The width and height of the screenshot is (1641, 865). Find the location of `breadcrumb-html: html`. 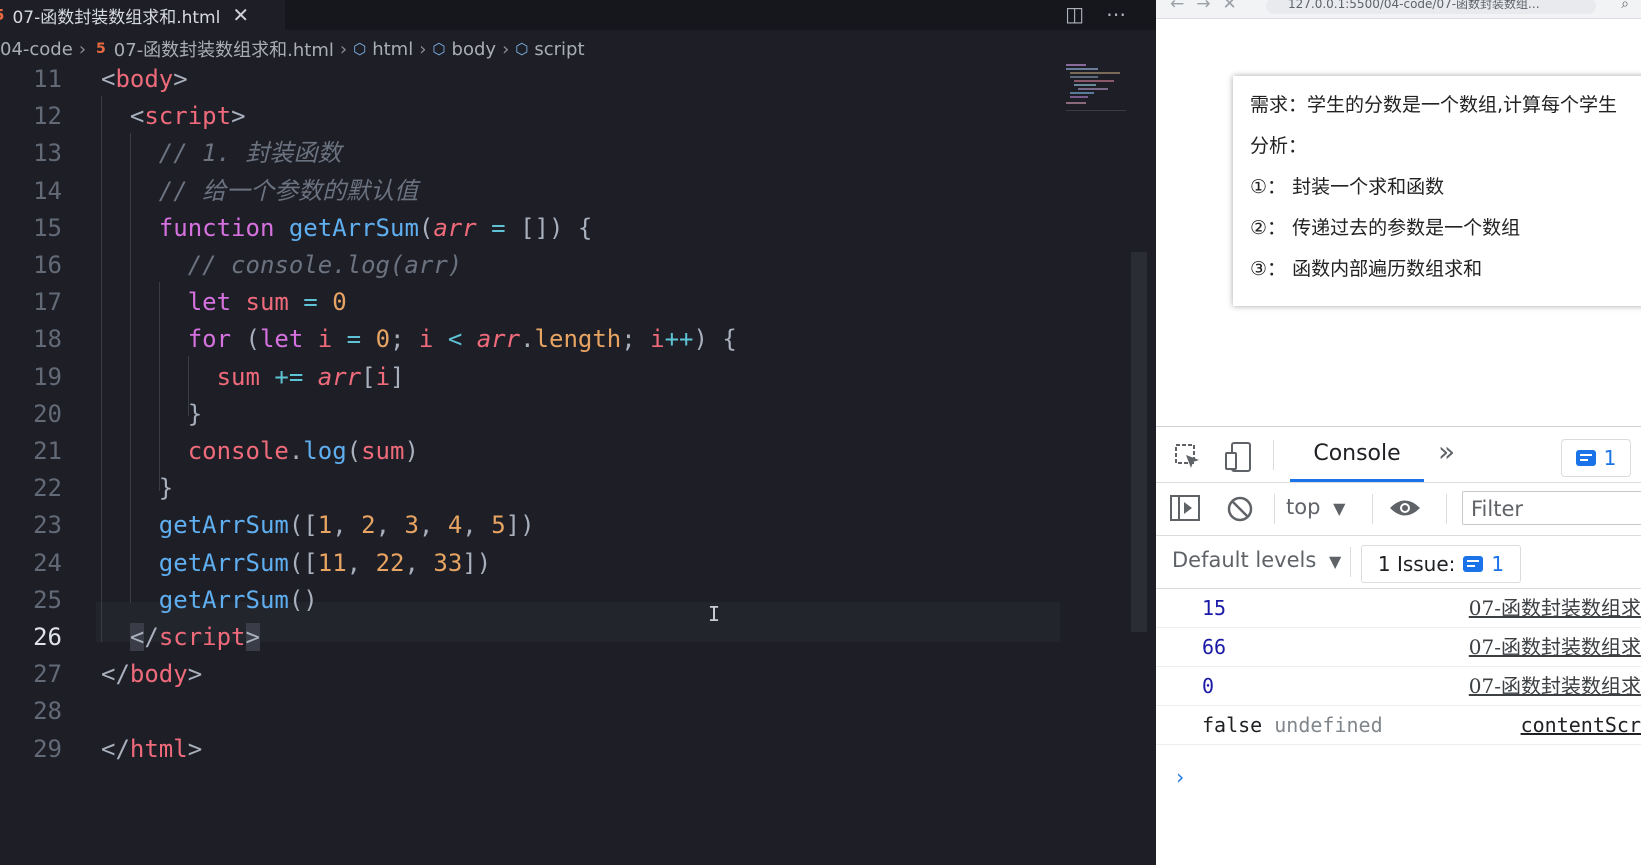

breadcrumb-html: html is located at coordinates (392, 49).